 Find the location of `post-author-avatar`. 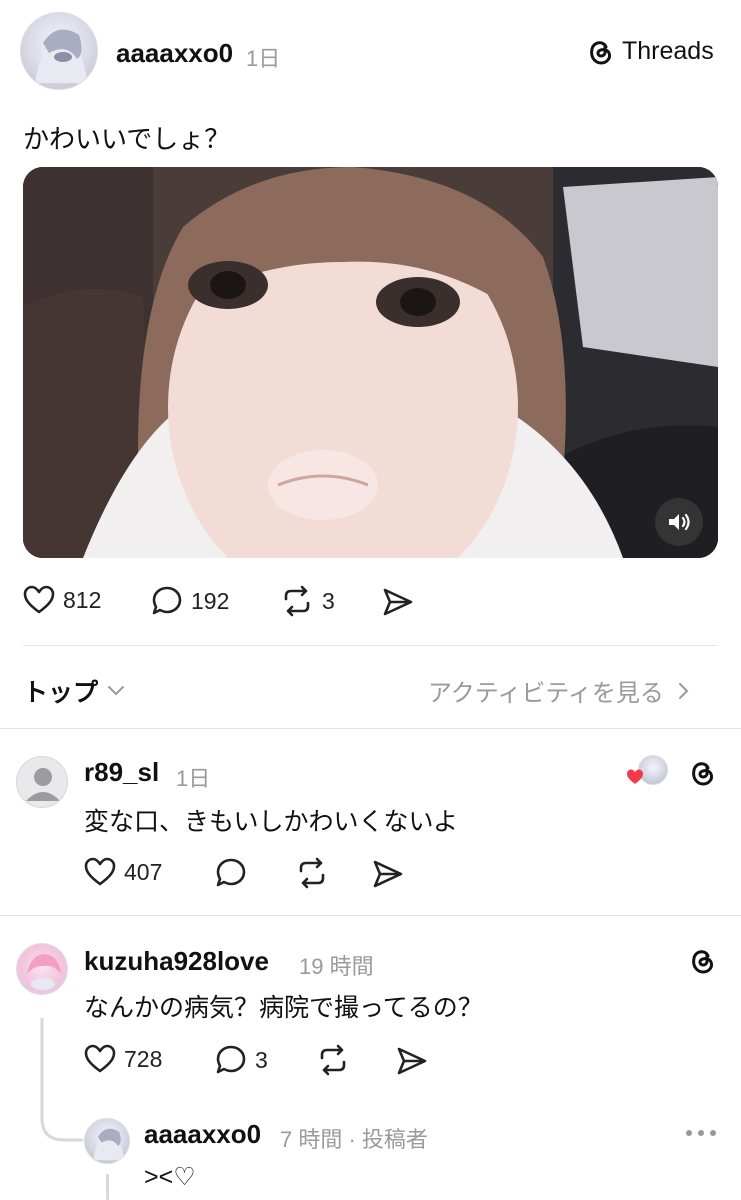

post-author-avatar is located at coordinates (59, 51).